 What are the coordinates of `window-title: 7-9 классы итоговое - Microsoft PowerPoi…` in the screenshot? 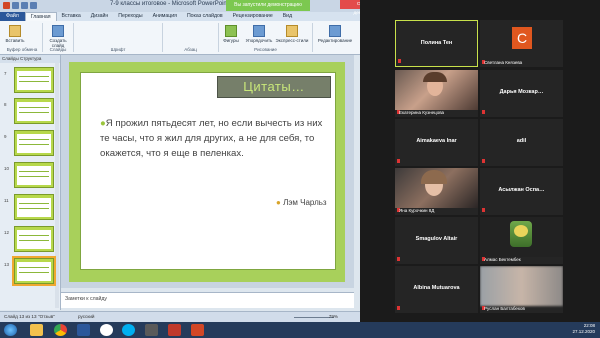 It's located at (169, 4).